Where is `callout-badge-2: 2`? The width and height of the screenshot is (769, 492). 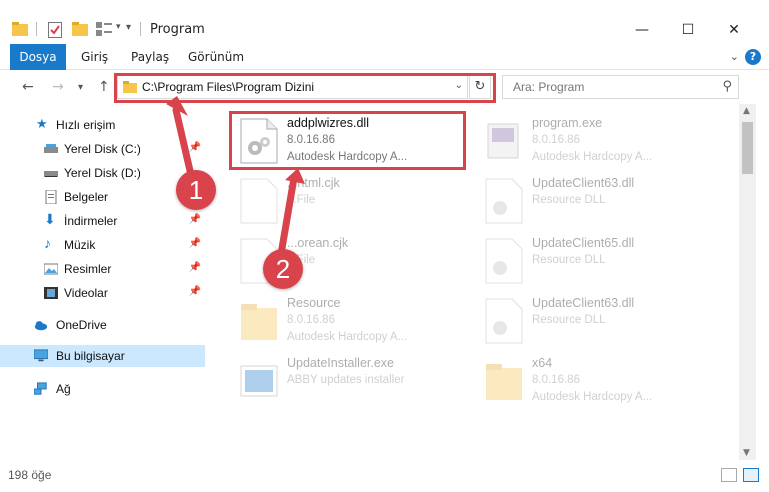
callout-badge-2: 2 is located at coordinates (283, 269).